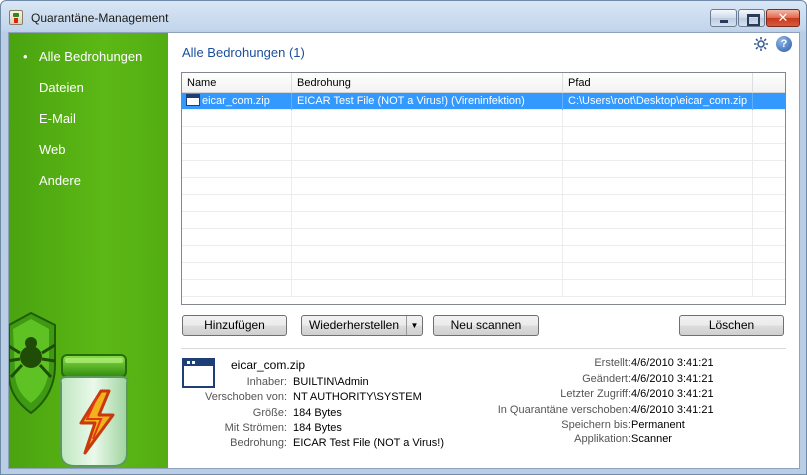 Image resolution: width=807 pixels, height=475 pixels. I want to click on detail-value-owner: BUILTIN\Admin, so click(331, 382).